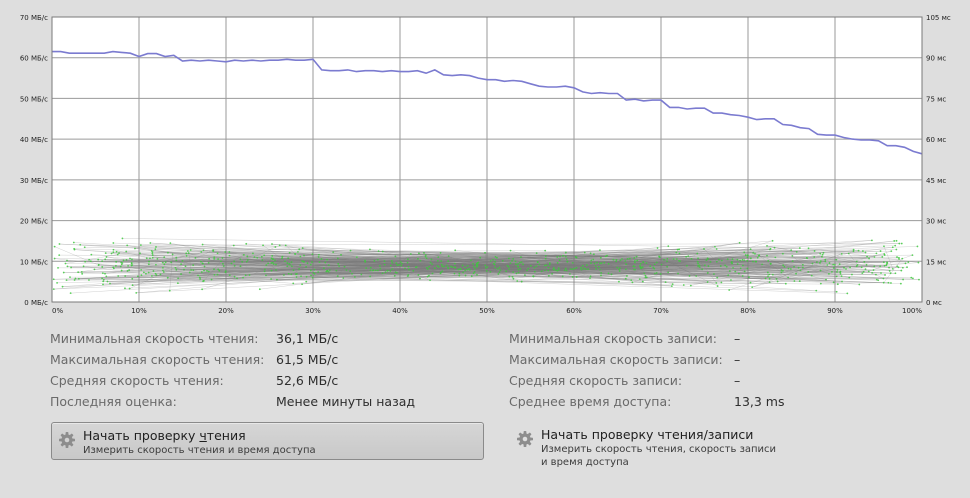 This screenshot has width=970, height=498. What do you see at coordinates (748, 311) in the screenshot?
I see `x-tick-label: 80%` at bounding box center [748, 311].